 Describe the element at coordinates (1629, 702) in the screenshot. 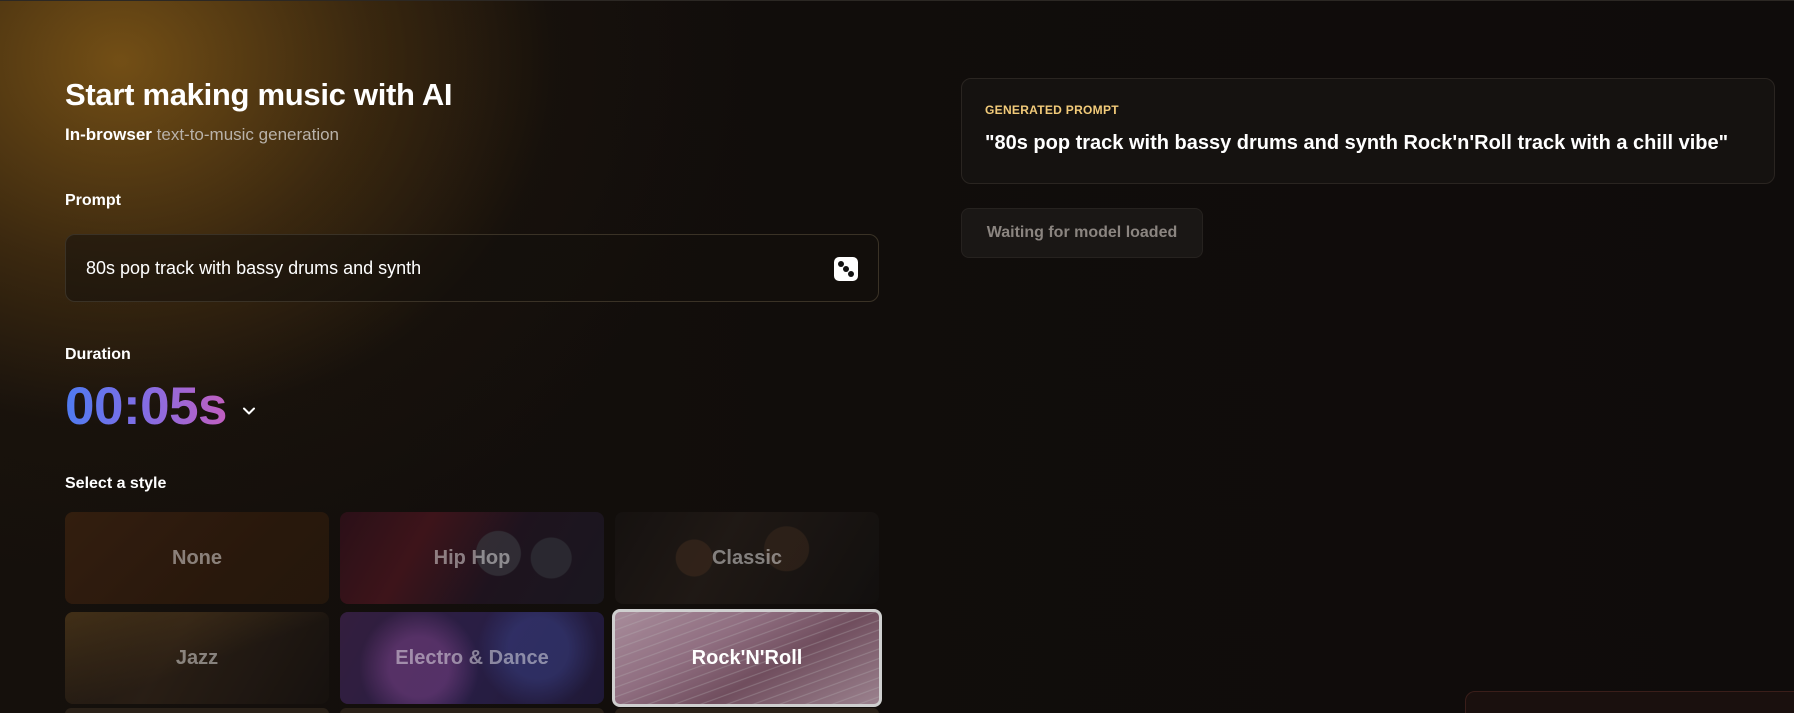

I see `bottom-right-panel` at that location.